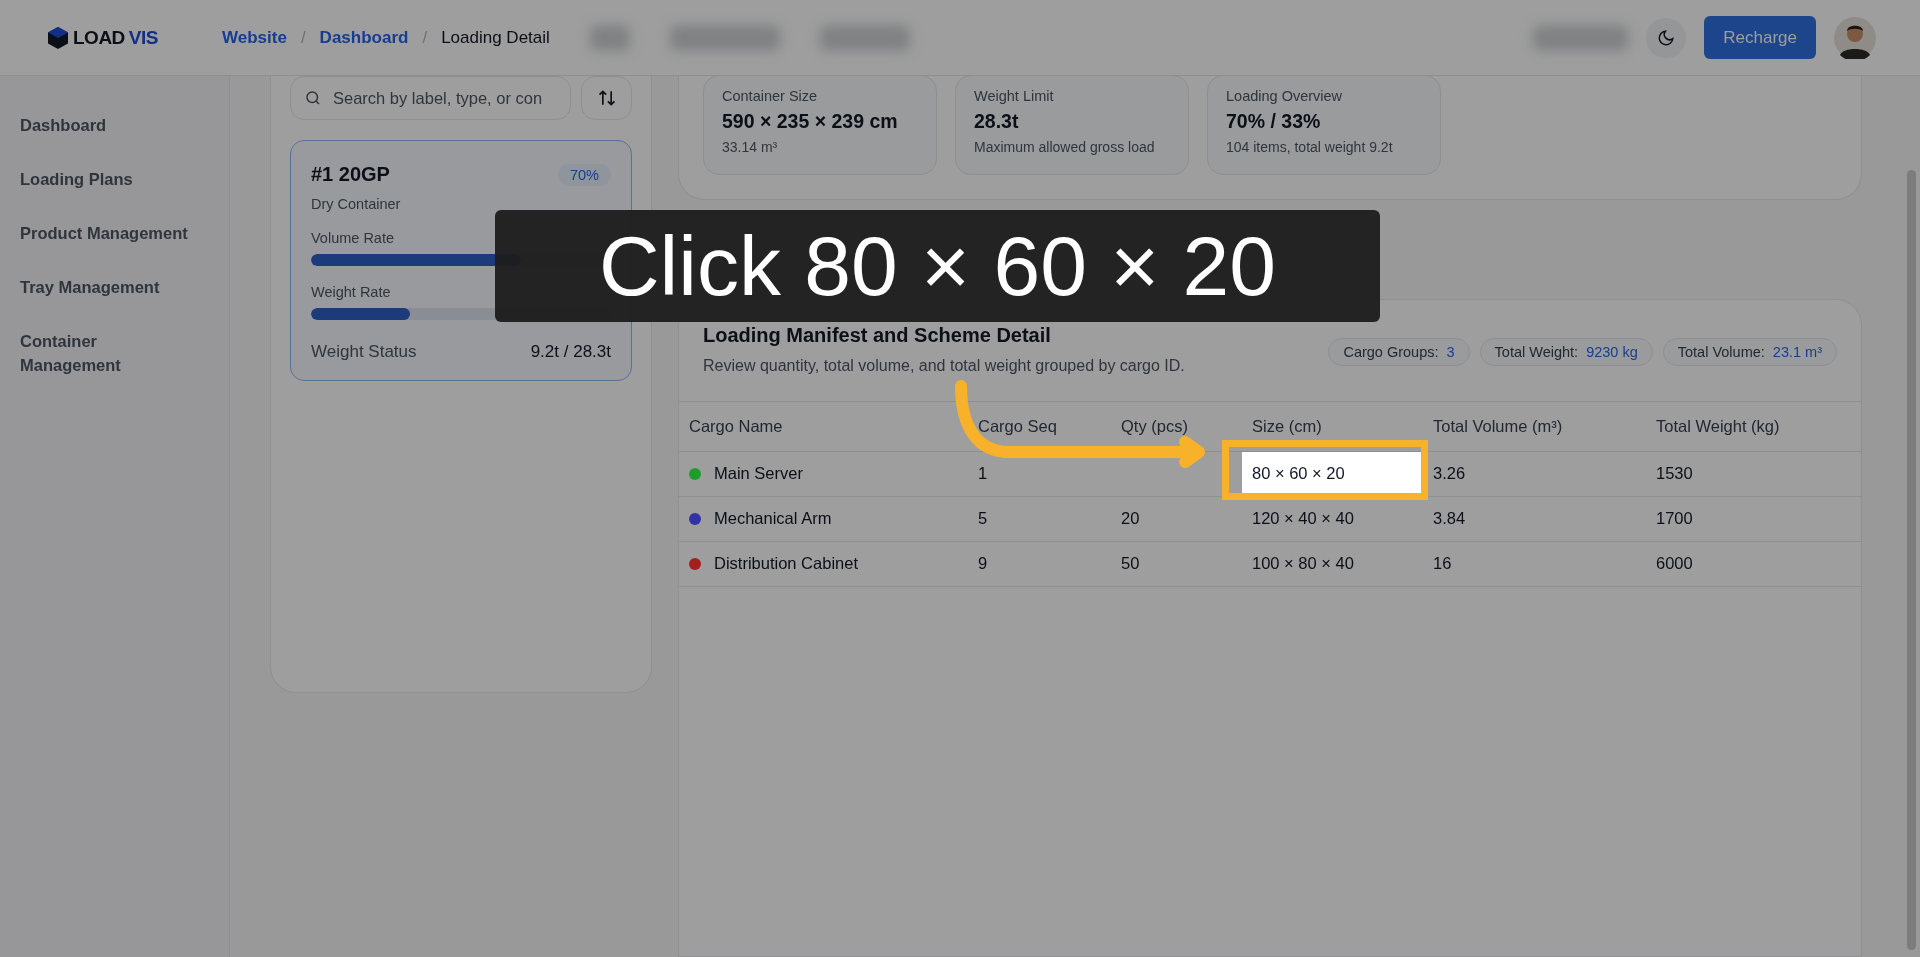 The image size is (1920, 957). I want to click on table-cell: 50, so click(1176, 563).